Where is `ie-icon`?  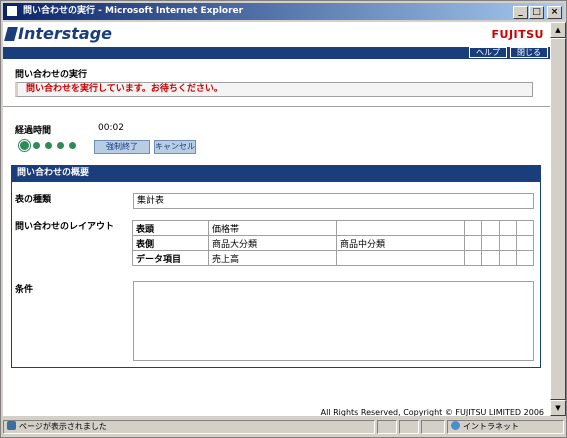
ie-icon is located at coordinates (12, 11).